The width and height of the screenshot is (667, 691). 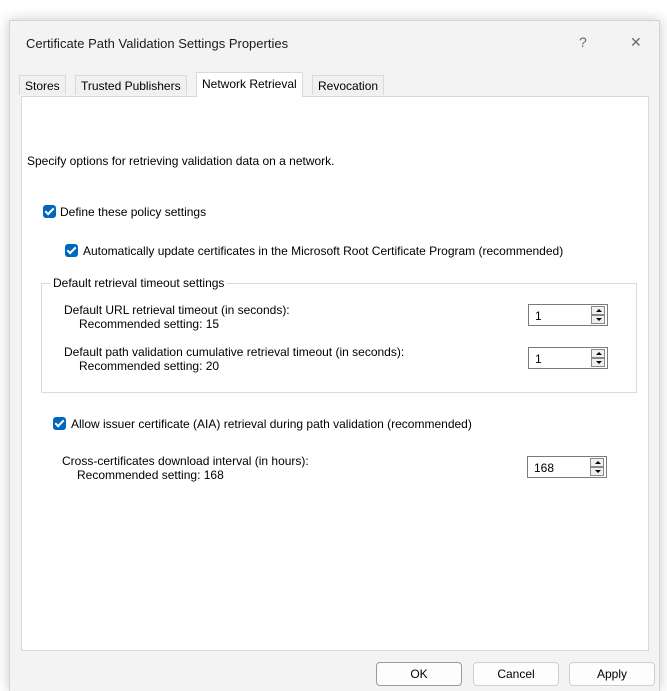 I want to click on cross-cert-recommended: Recommended setting: 168, so click(x=150, y=475).